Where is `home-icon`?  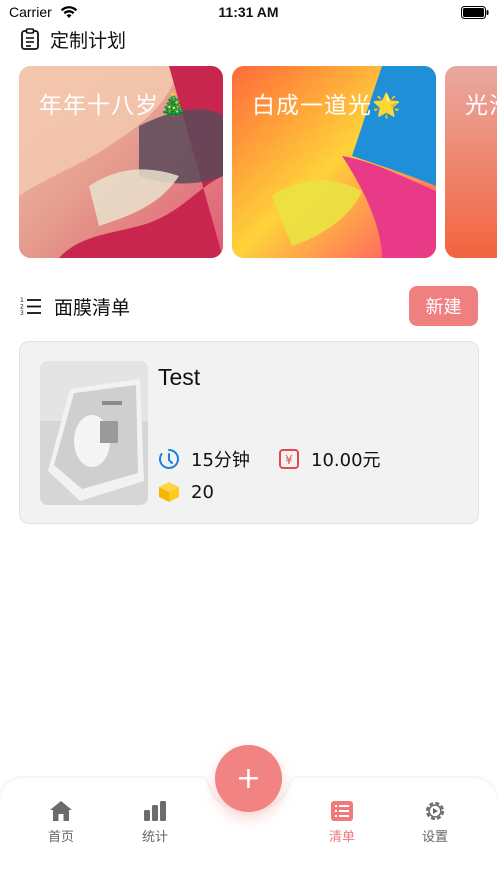 home-icon is located at coordinates (61, 811).